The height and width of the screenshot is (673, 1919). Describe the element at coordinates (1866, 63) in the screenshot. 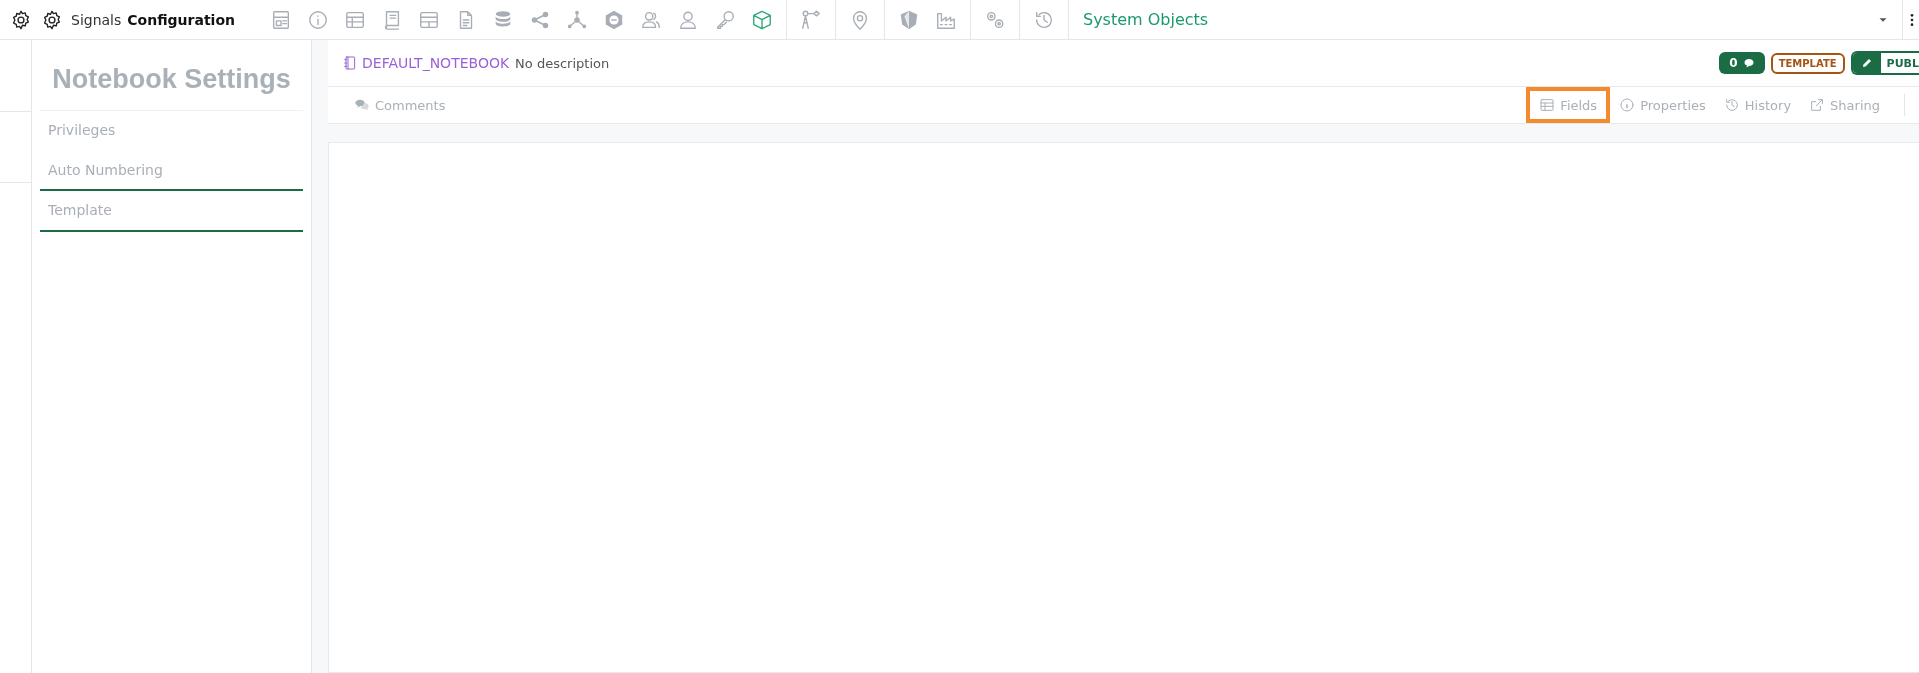

I see `pencil-icon` at that location.